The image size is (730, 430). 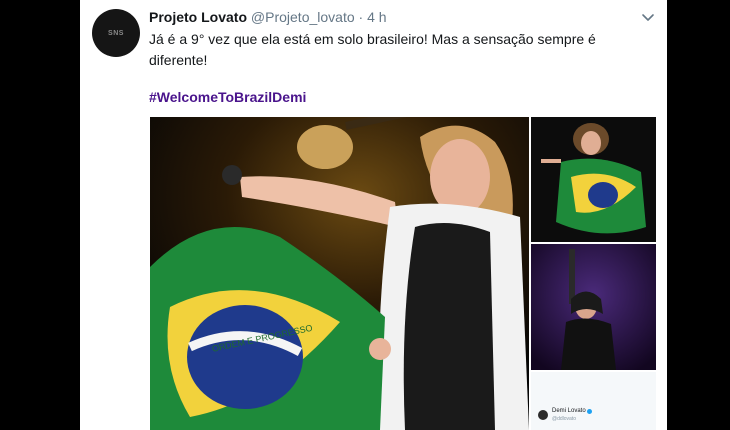 What do you see at coordinates (303, 17) in the screenshot?
I see `user-handle: @Projeto_lovato` at bounding box center [303, 17].